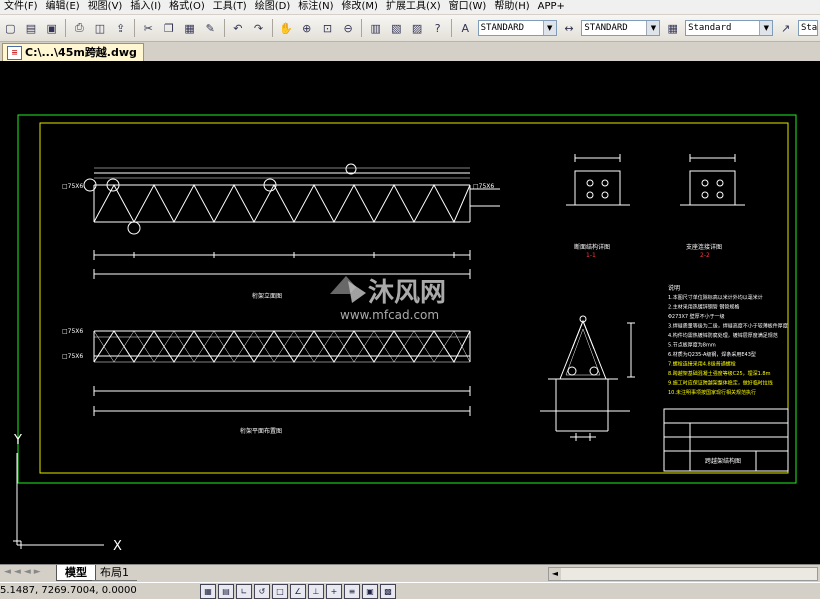 Image resolution: width=820 pixels, height=599 pixels. What do you see at coordinates (348, 28) in the screenshot?
I see `zoom-previous-icon: ⊖` at bounding box center [348, 28].